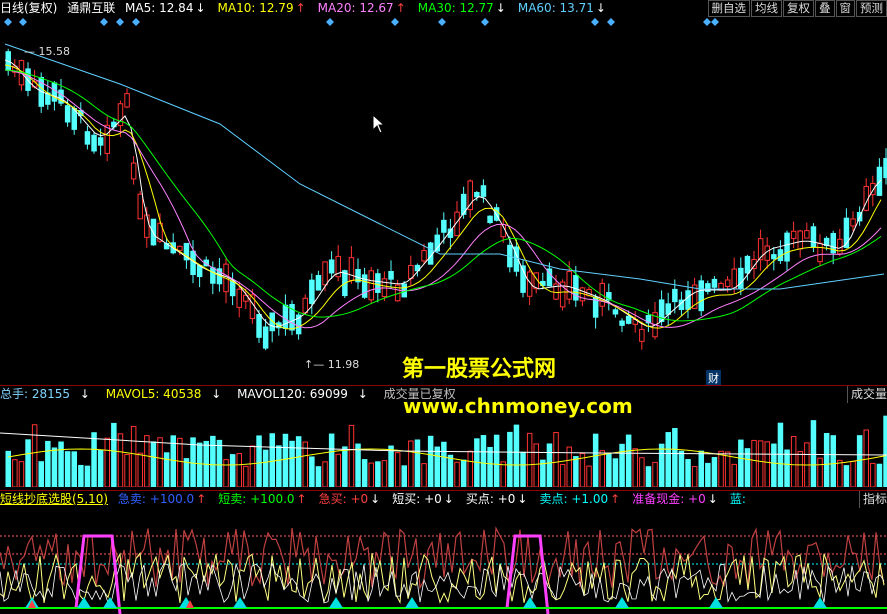  I want to click on volume-chart, so click(443, 445).